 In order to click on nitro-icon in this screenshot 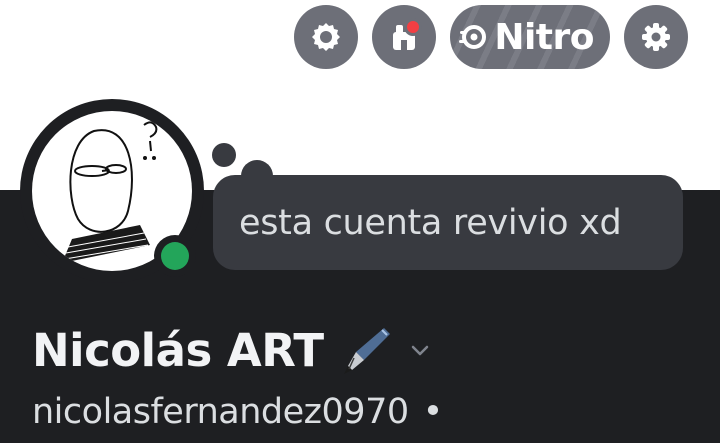, I will do `click(473, 37)`.